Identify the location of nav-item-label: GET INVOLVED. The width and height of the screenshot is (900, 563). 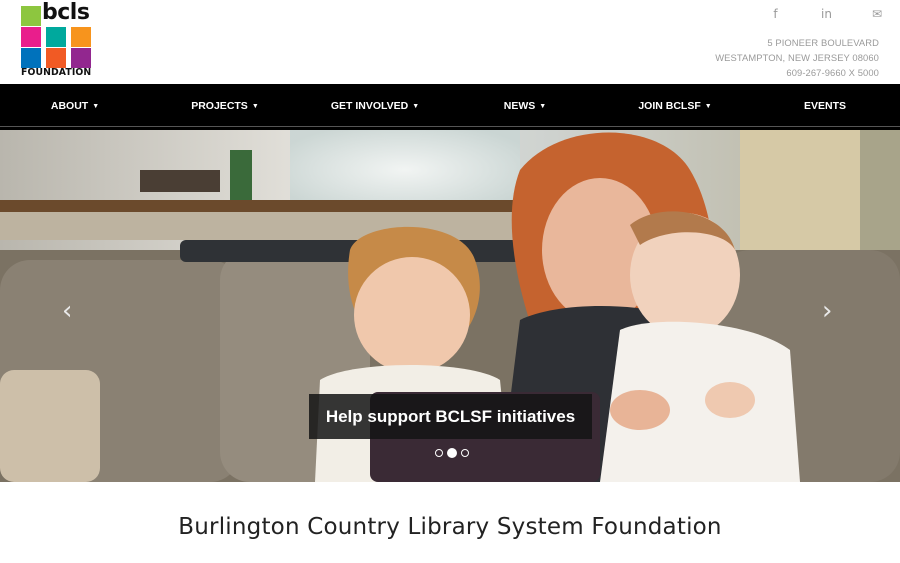
(369, 106).